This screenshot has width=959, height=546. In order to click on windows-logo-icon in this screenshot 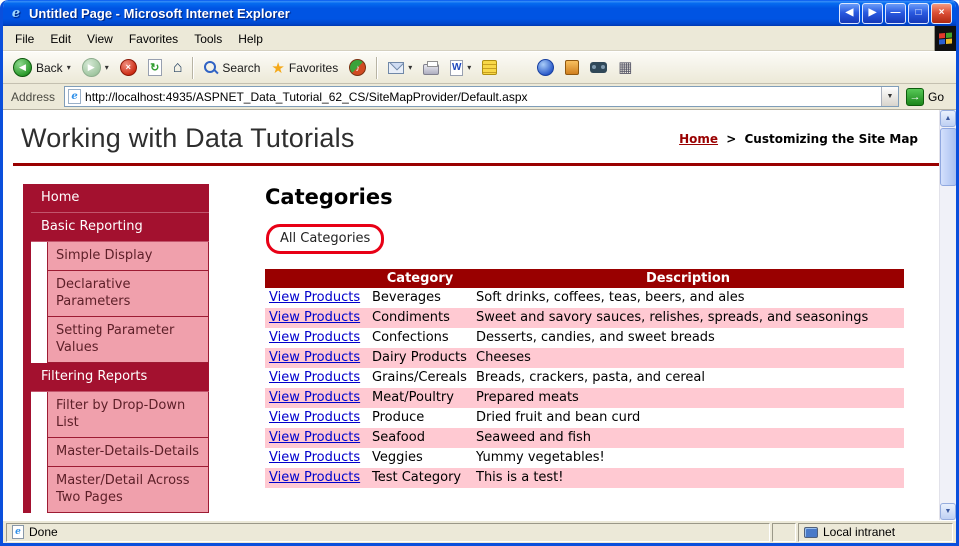, I will do `click(945, 38)`.